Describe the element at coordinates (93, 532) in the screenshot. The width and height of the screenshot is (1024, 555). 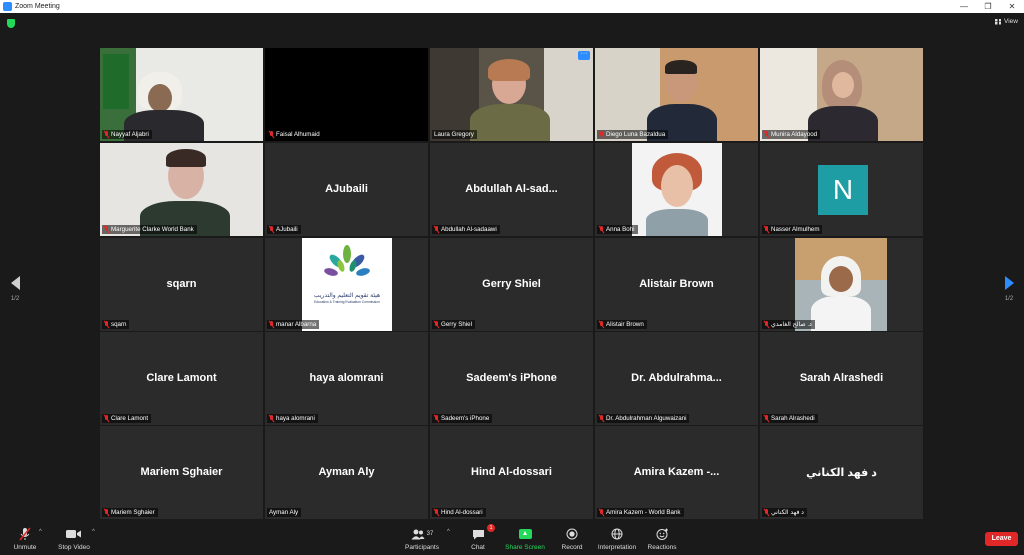
I see `video-options-caret: ^` at that location.